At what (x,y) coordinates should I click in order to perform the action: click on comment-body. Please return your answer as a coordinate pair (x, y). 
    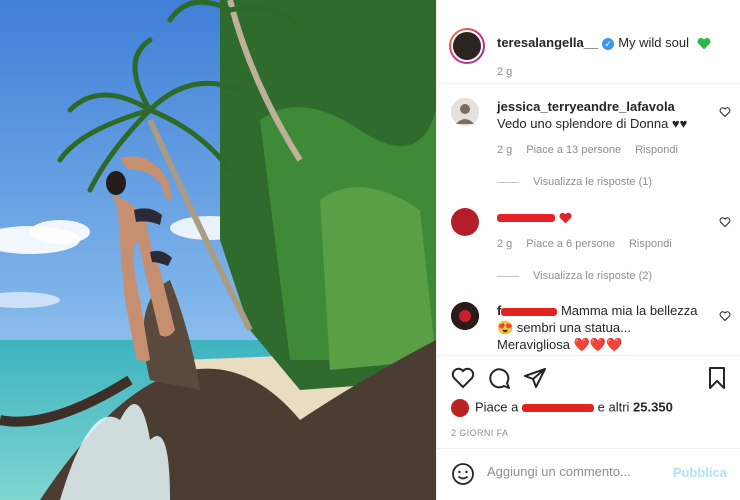
    Looking at the image, I should click on (602, 216).